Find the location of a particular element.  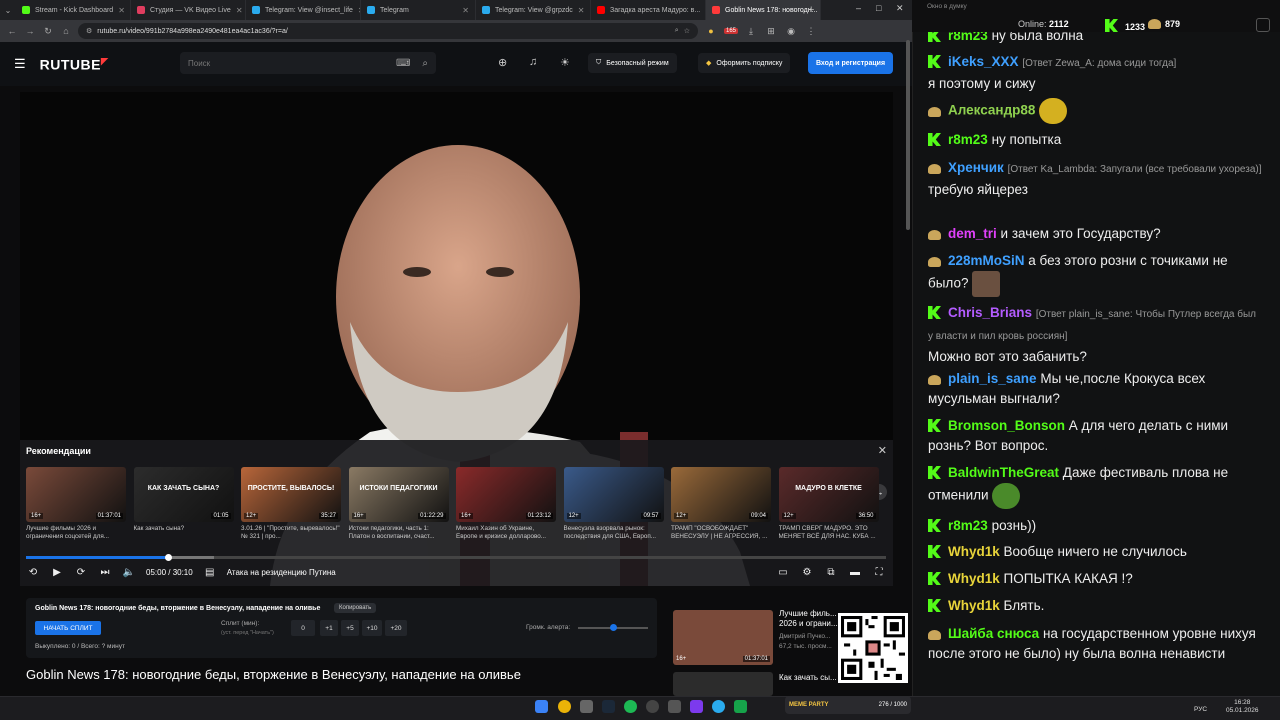

split-add-20-button: +20 is located at coordinates (396, 628).